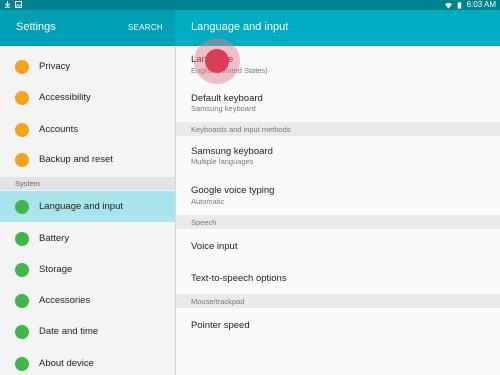  Describe the element at coordinates (232, 151) in the screenshot. I see `setting-title: Samsung keyboard` at that location.